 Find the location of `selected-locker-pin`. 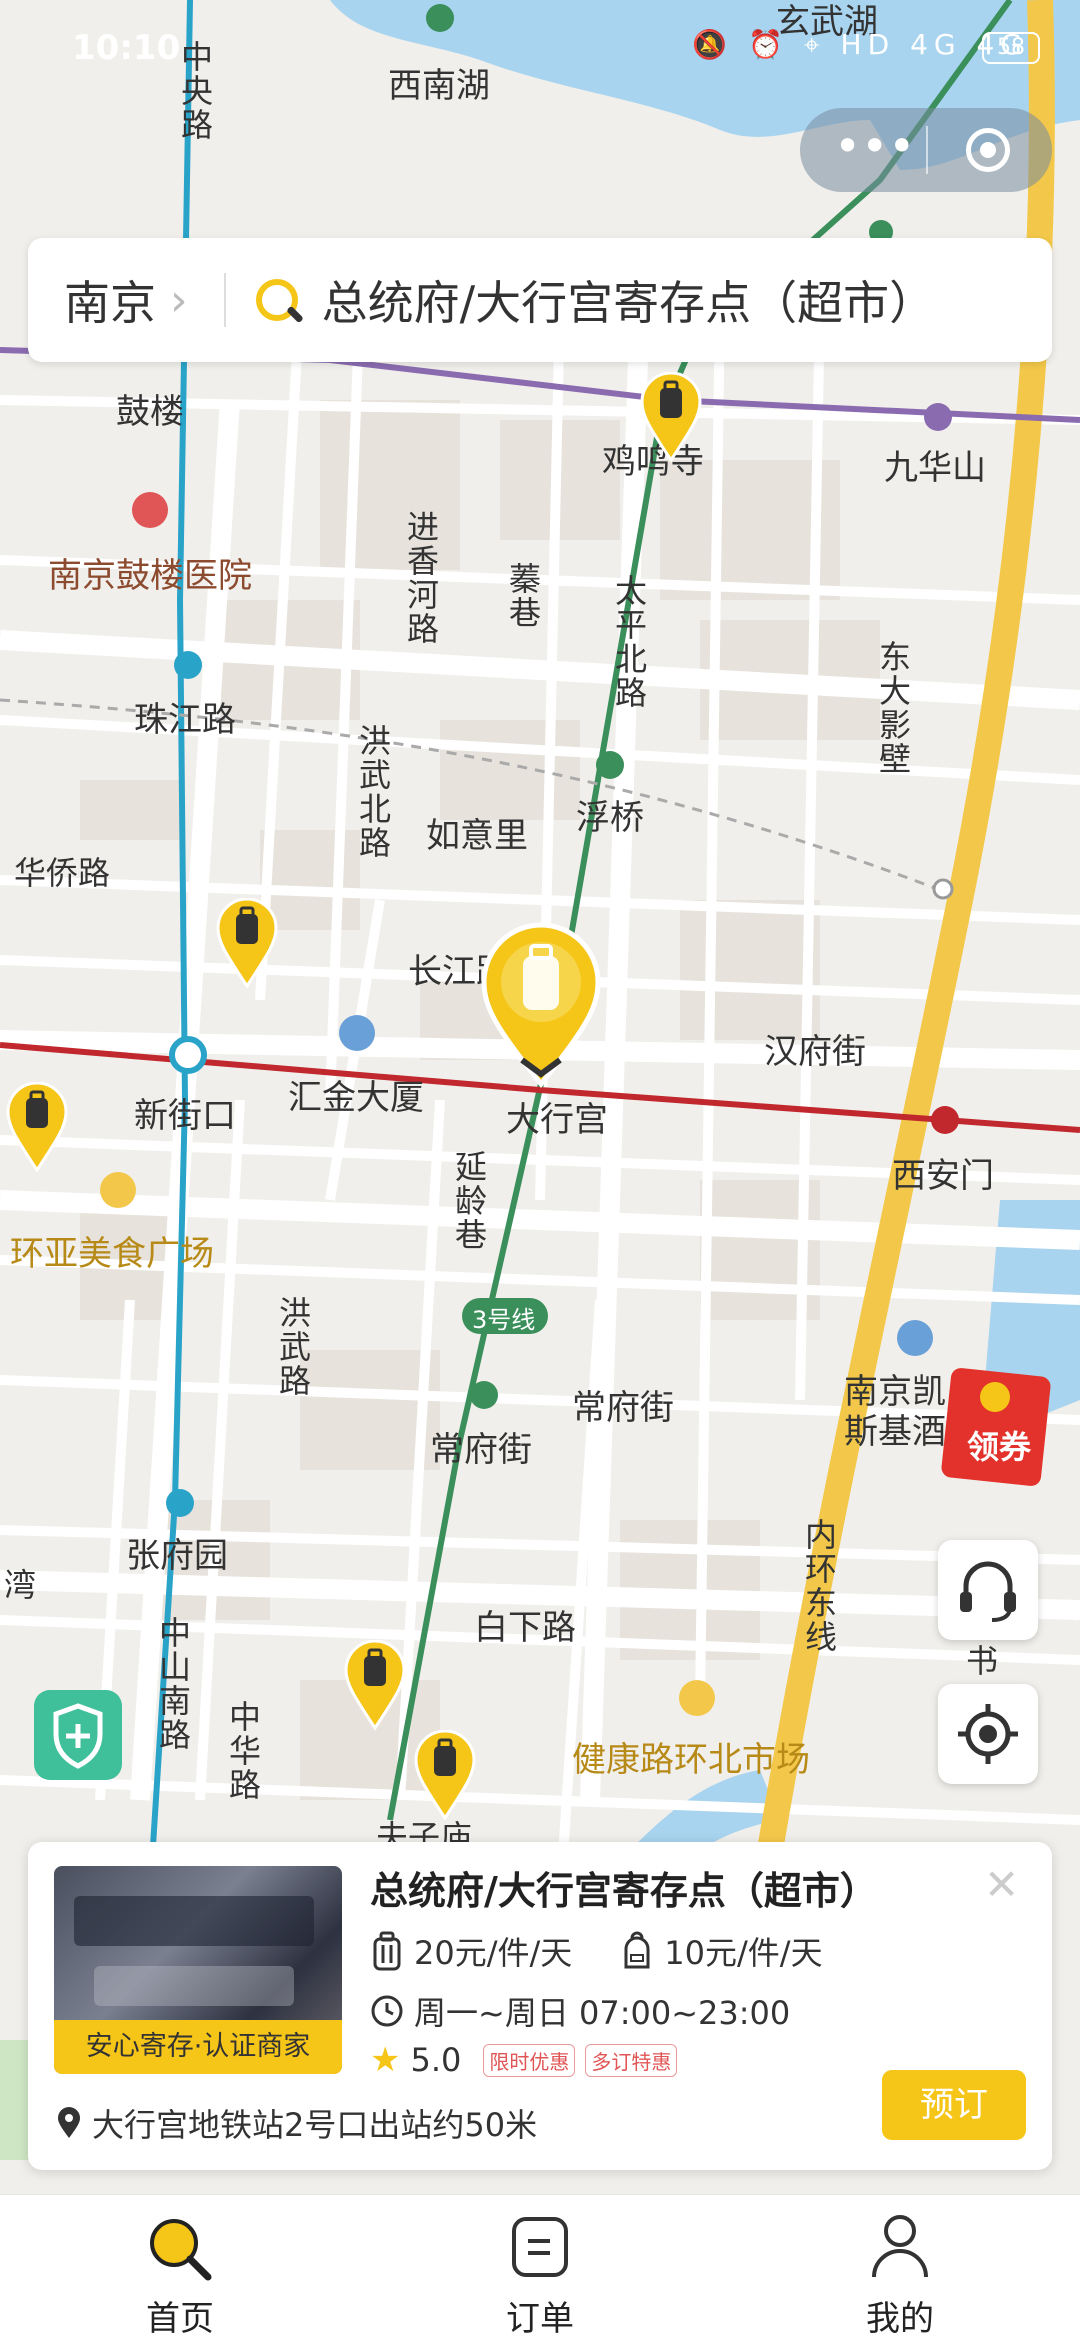

selected-locker-pin is located at coordinates (541, 1005).